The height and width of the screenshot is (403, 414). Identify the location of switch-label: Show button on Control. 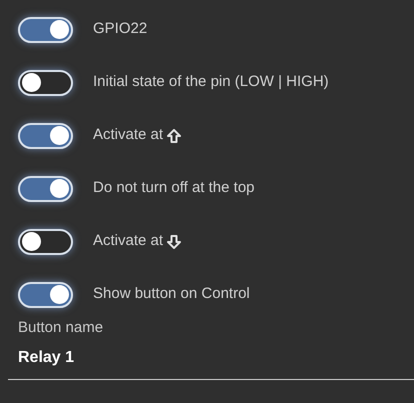
(171, 294).